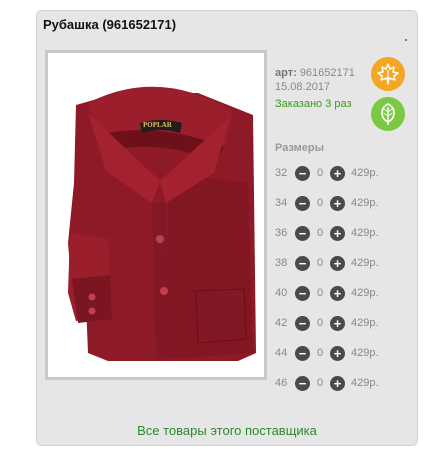 This screenshot has width=423, height=449. Describe the element at coordinates (281, 383) in the screenshot. I see `size-label: 46` at that location.